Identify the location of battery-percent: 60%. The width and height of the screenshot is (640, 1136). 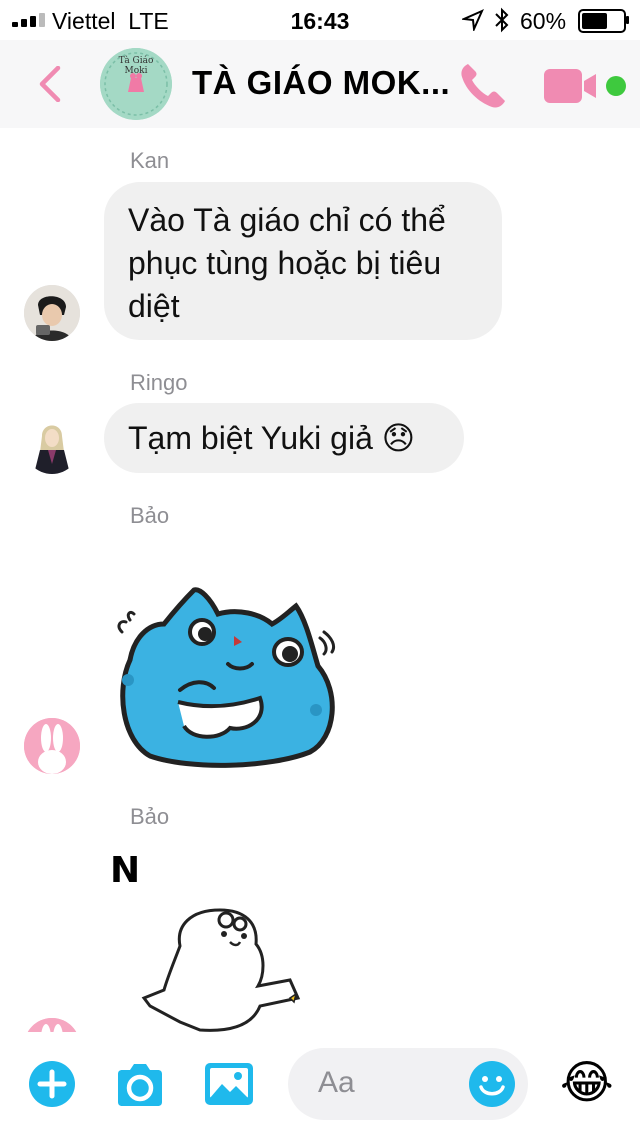
(543, 21).